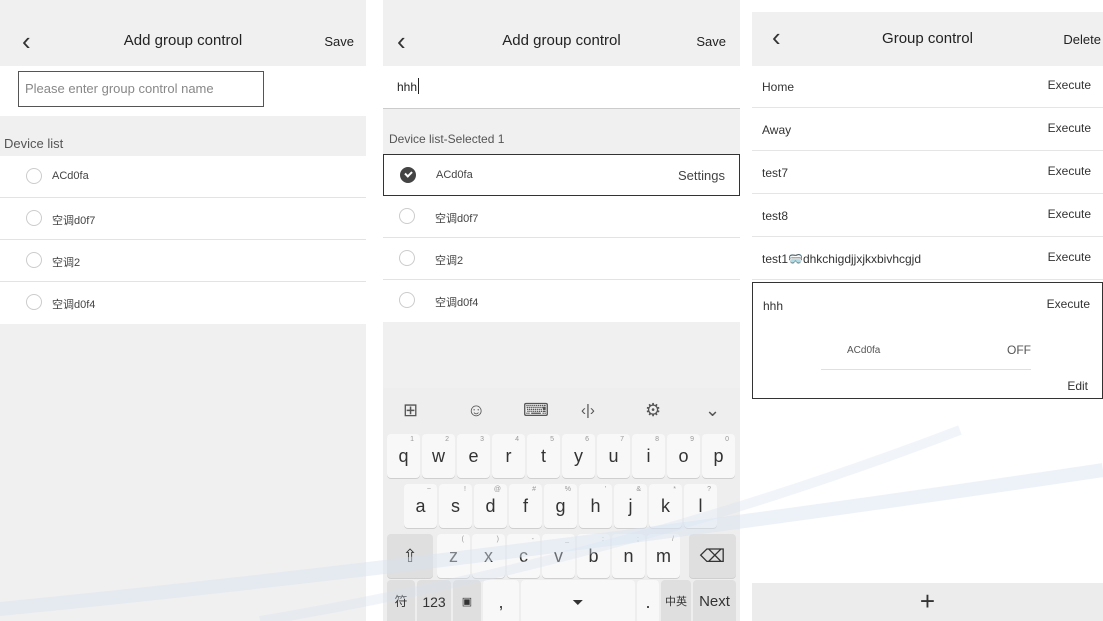 The image size is (1103, 621). I want to click on key-hint: 0, so click(727, 439).